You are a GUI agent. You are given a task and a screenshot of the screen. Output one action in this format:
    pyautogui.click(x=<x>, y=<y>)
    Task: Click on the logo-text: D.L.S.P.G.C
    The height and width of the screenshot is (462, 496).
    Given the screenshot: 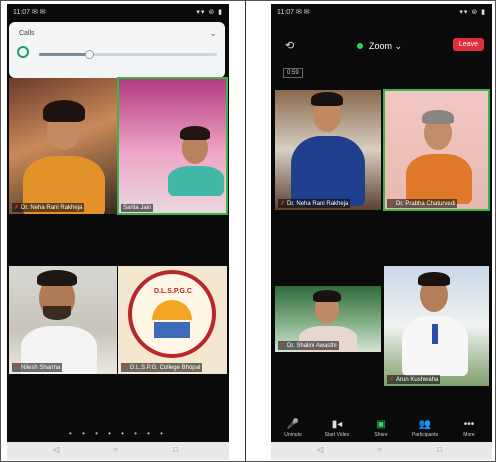 What is the action you would take?
    pyautogui.click(x=173, y=291)
    